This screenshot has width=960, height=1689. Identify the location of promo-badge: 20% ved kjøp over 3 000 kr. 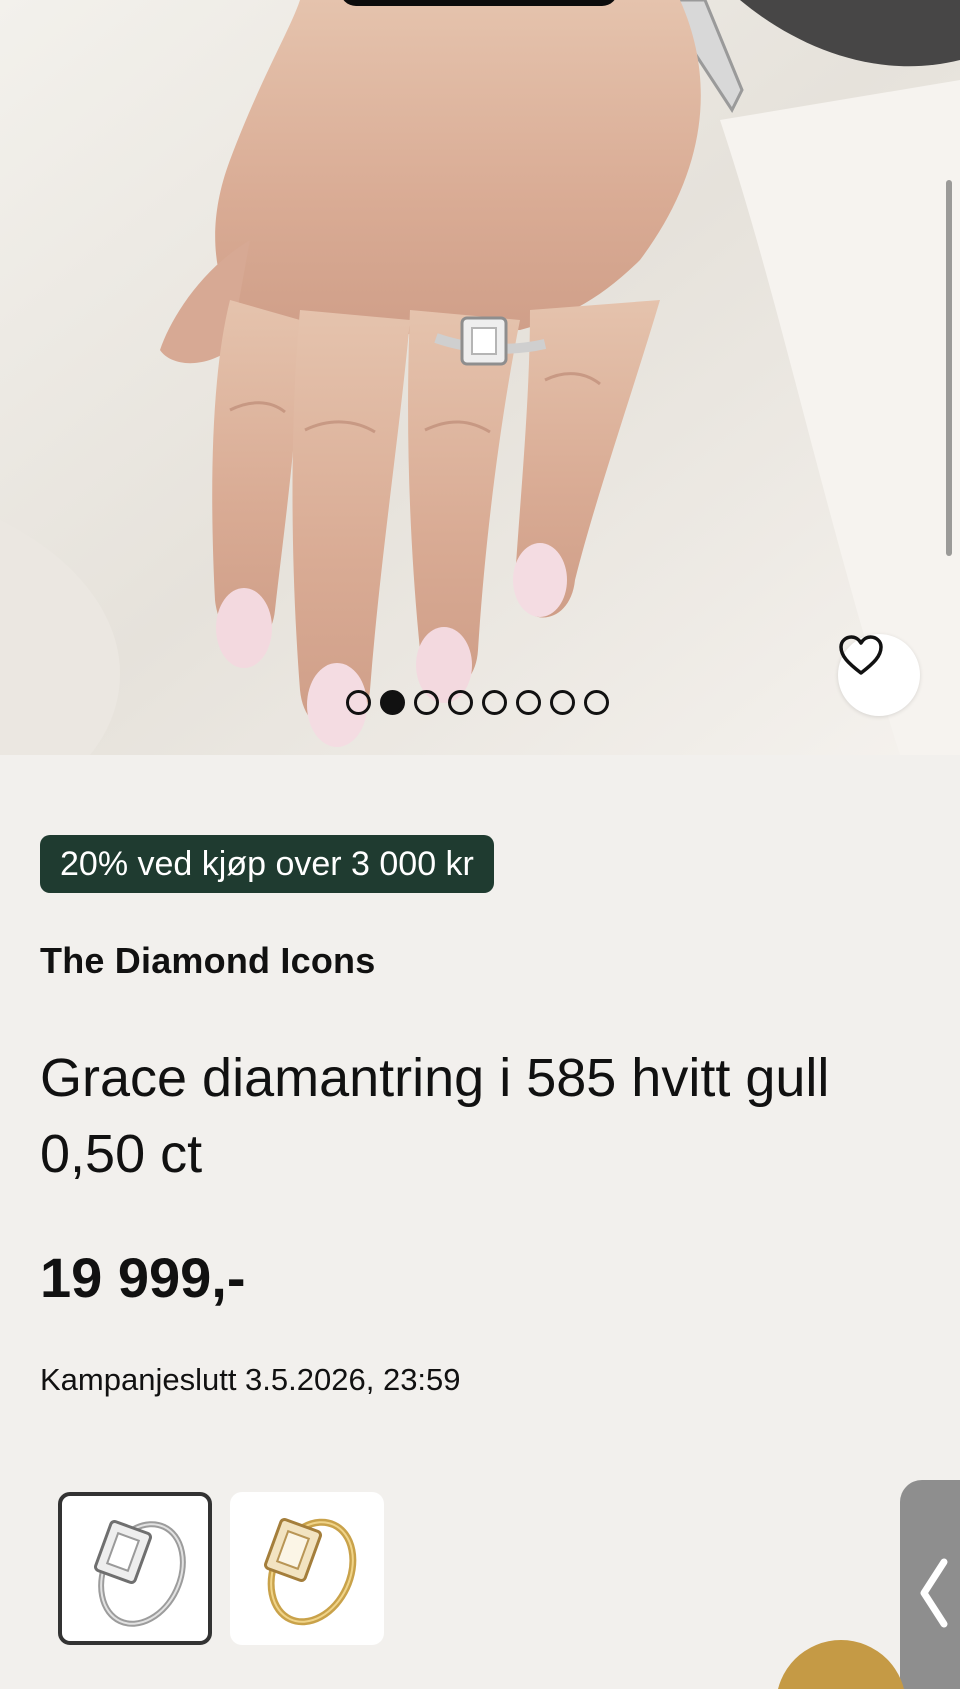
(267, 864).